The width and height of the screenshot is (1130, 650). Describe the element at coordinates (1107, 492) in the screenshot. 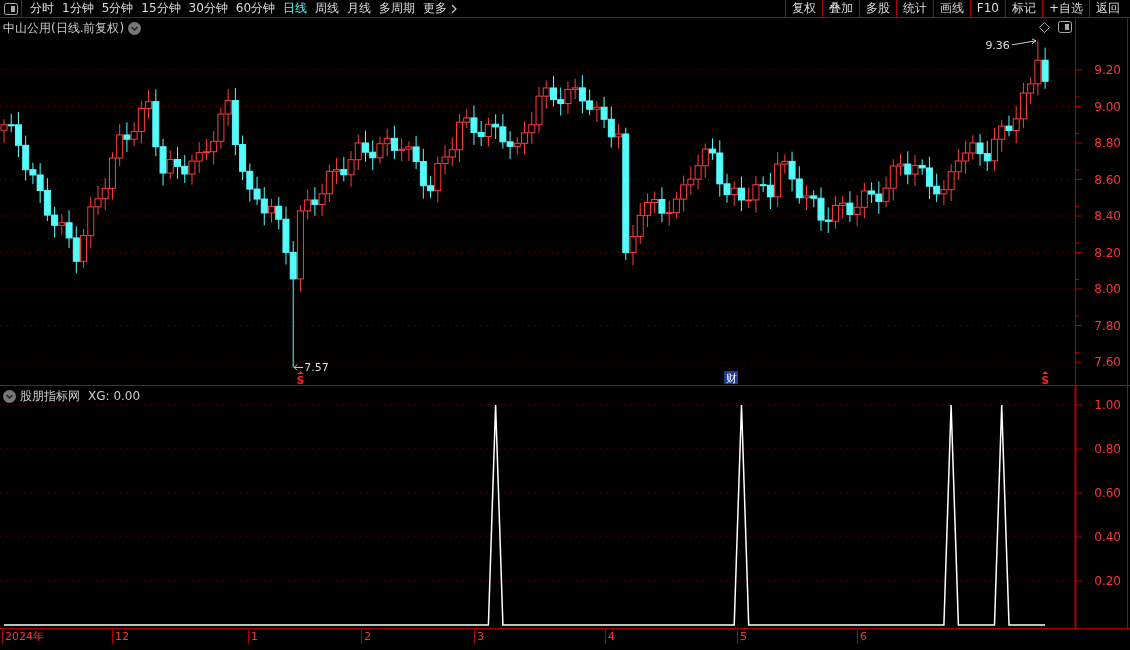

I see `axis-label: 0.60` at that location.